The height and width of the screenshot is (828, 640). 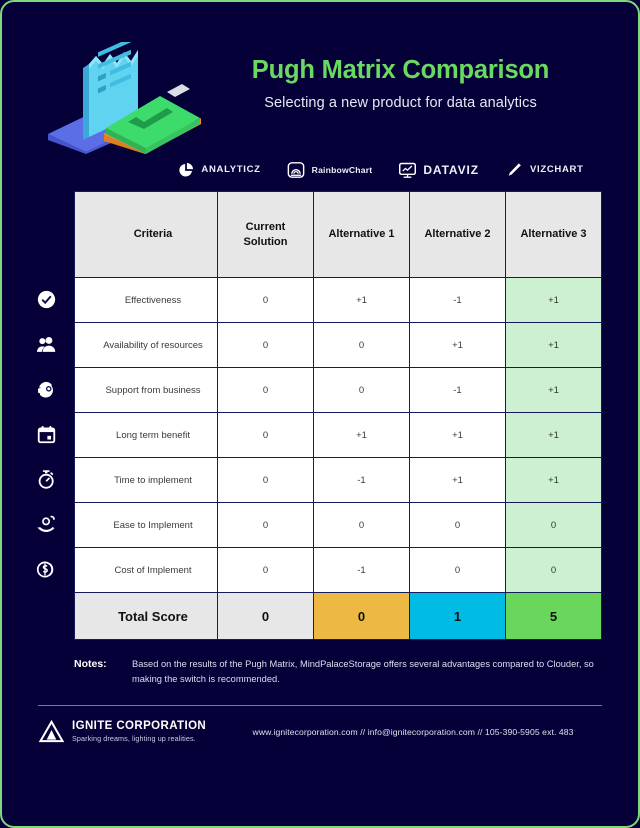 I want to click on logo-label: ANALYTICZ, so click(x=231, y=169).